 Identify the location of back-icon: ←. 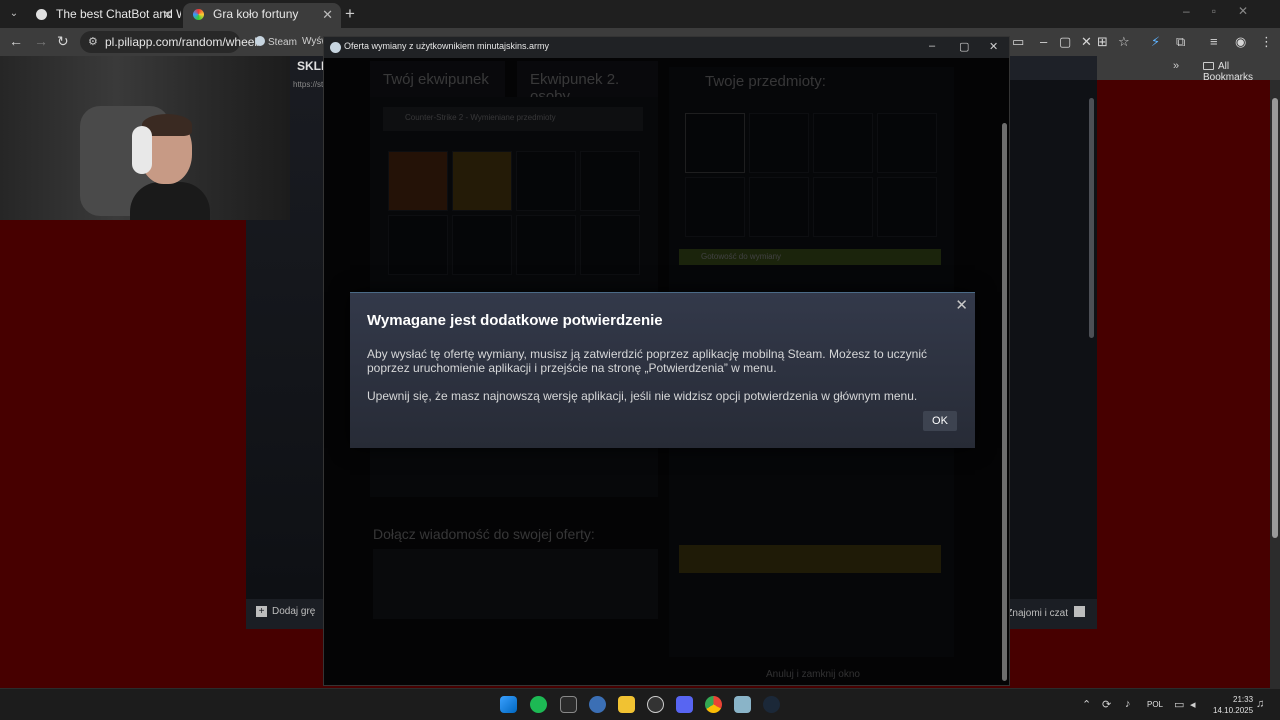
(16, 41).